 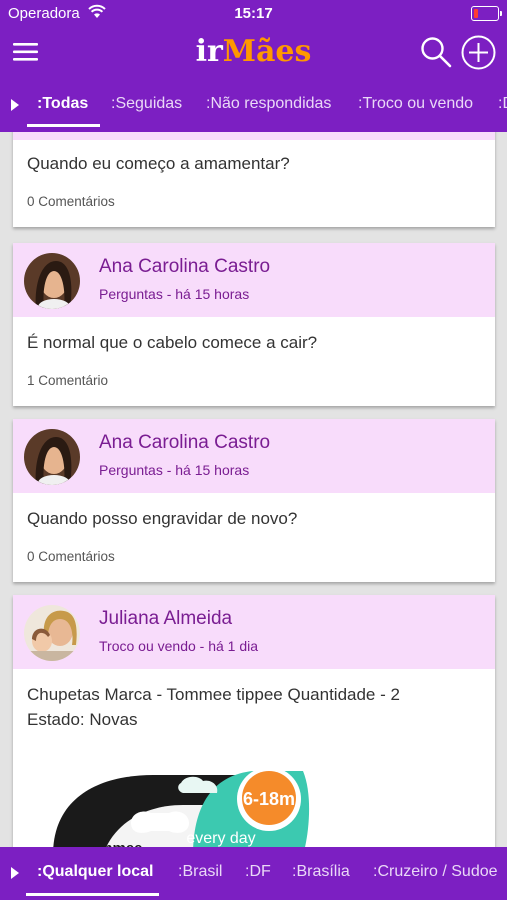 I want to click on status-bar: Operadora 15:17, so click(x=253, y=14).